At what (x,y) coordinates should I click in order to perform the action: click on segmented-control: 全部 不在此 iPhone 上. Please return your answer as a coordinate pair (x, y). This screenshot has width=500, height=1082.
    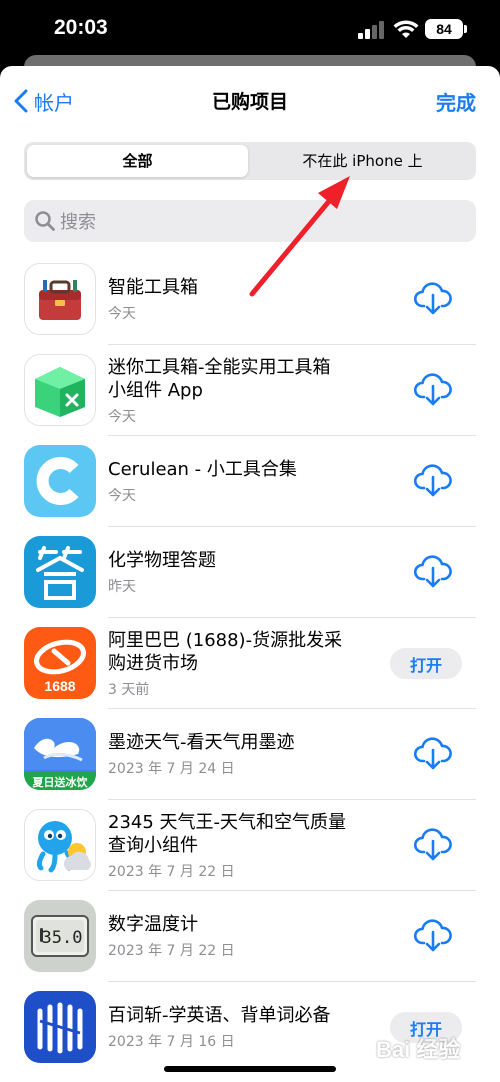
    Looking at the image, I should click on (250, 161).